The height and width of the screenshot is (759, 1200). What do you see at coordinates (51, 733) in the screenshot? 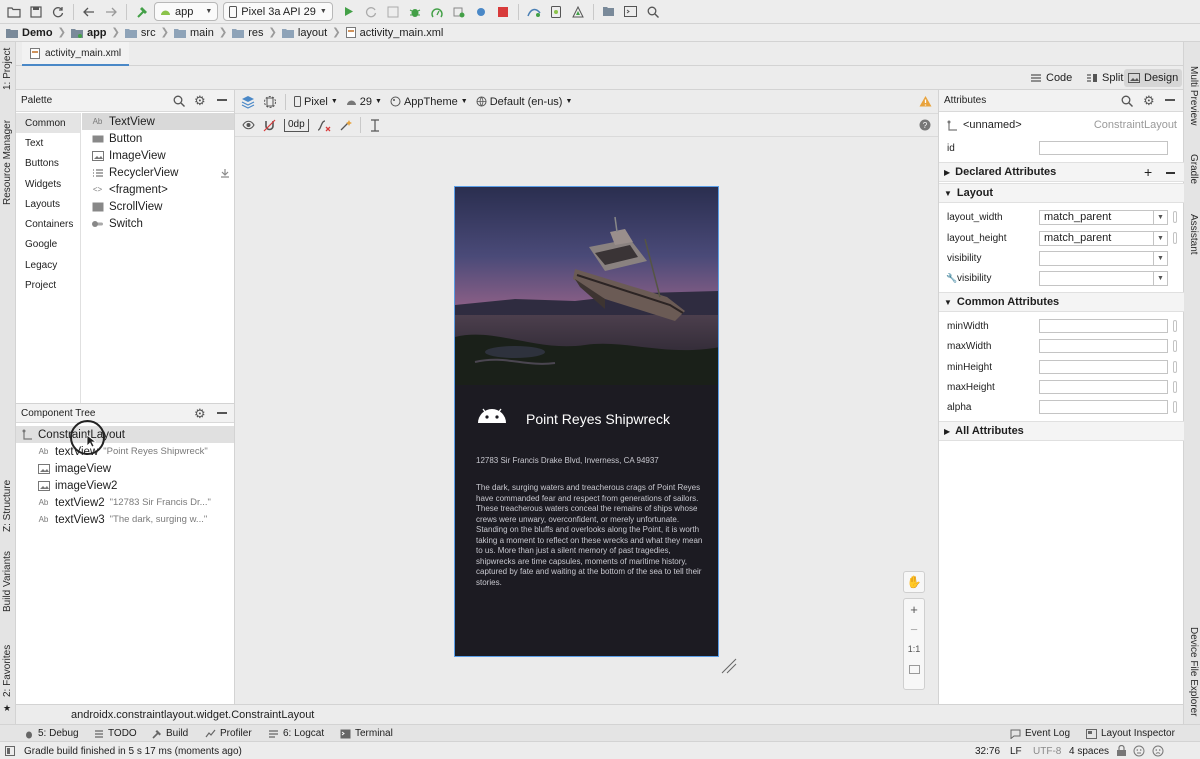
I see `debug-tab: 5: Debug` at bounding box center [51, 733].